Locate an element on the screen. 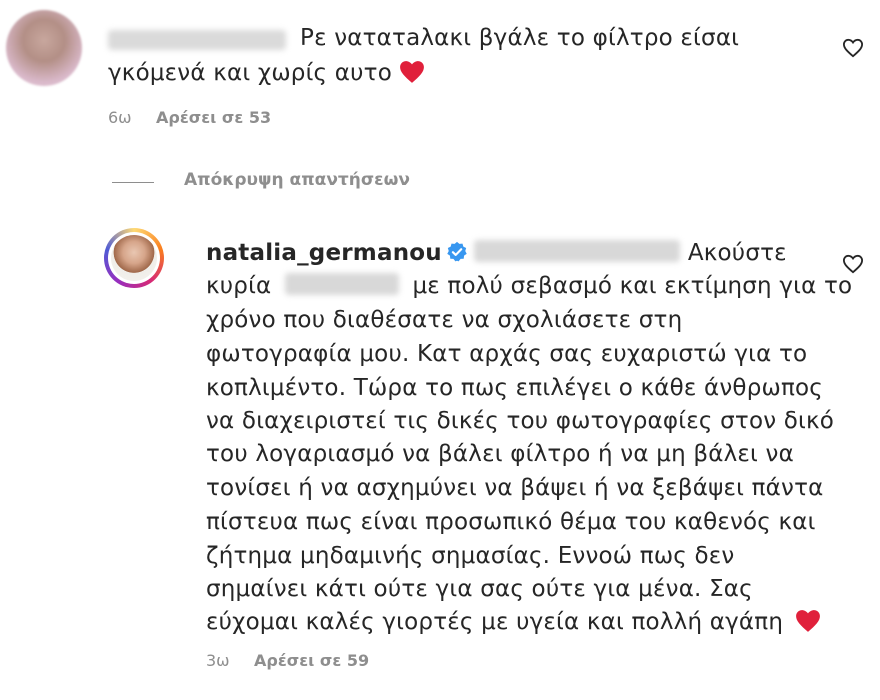 The width and height of the screenshot is (880, 700). verified-badge-icon is located at coordinates (457, 251).